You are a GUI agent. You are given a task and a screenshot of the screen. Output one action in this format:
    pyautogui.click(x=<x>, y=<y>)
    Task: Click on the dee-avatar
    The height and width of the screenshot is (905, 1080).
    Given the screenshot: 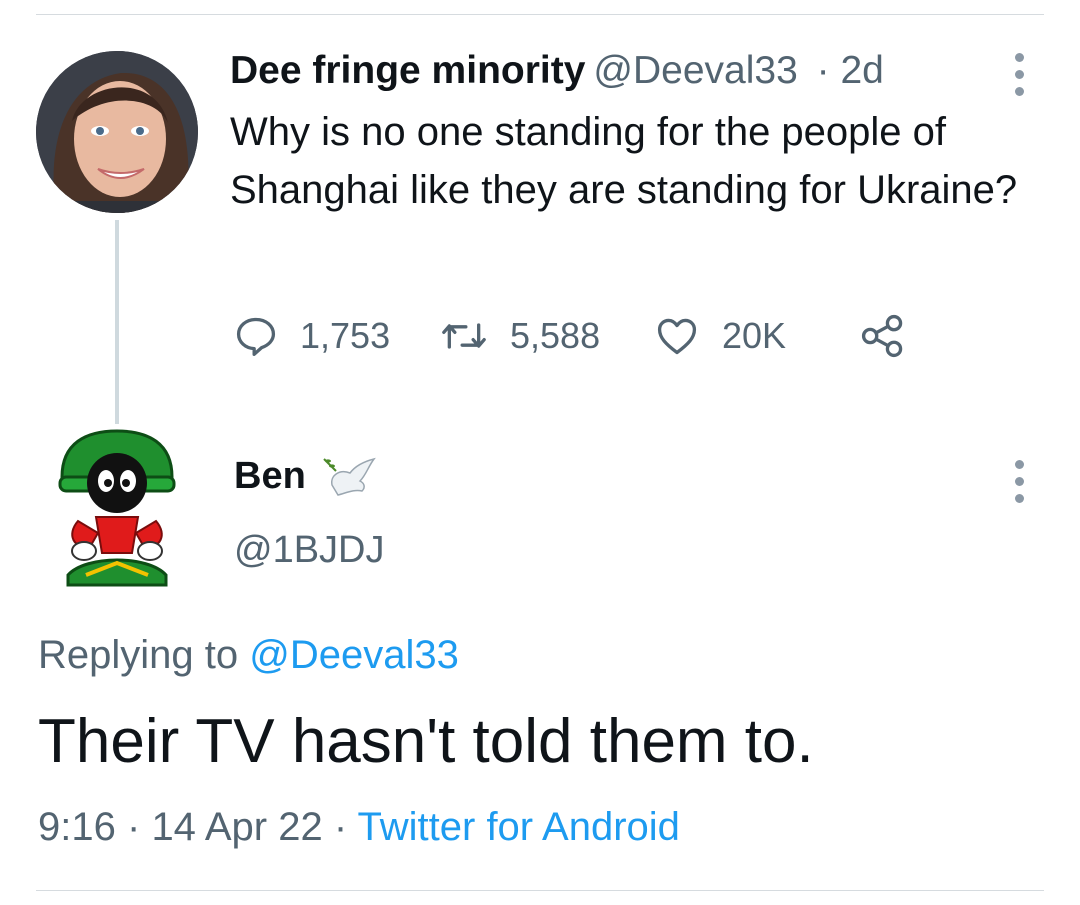 What is the action you would take?
    pyautogui.click(x=117, y=132)
    